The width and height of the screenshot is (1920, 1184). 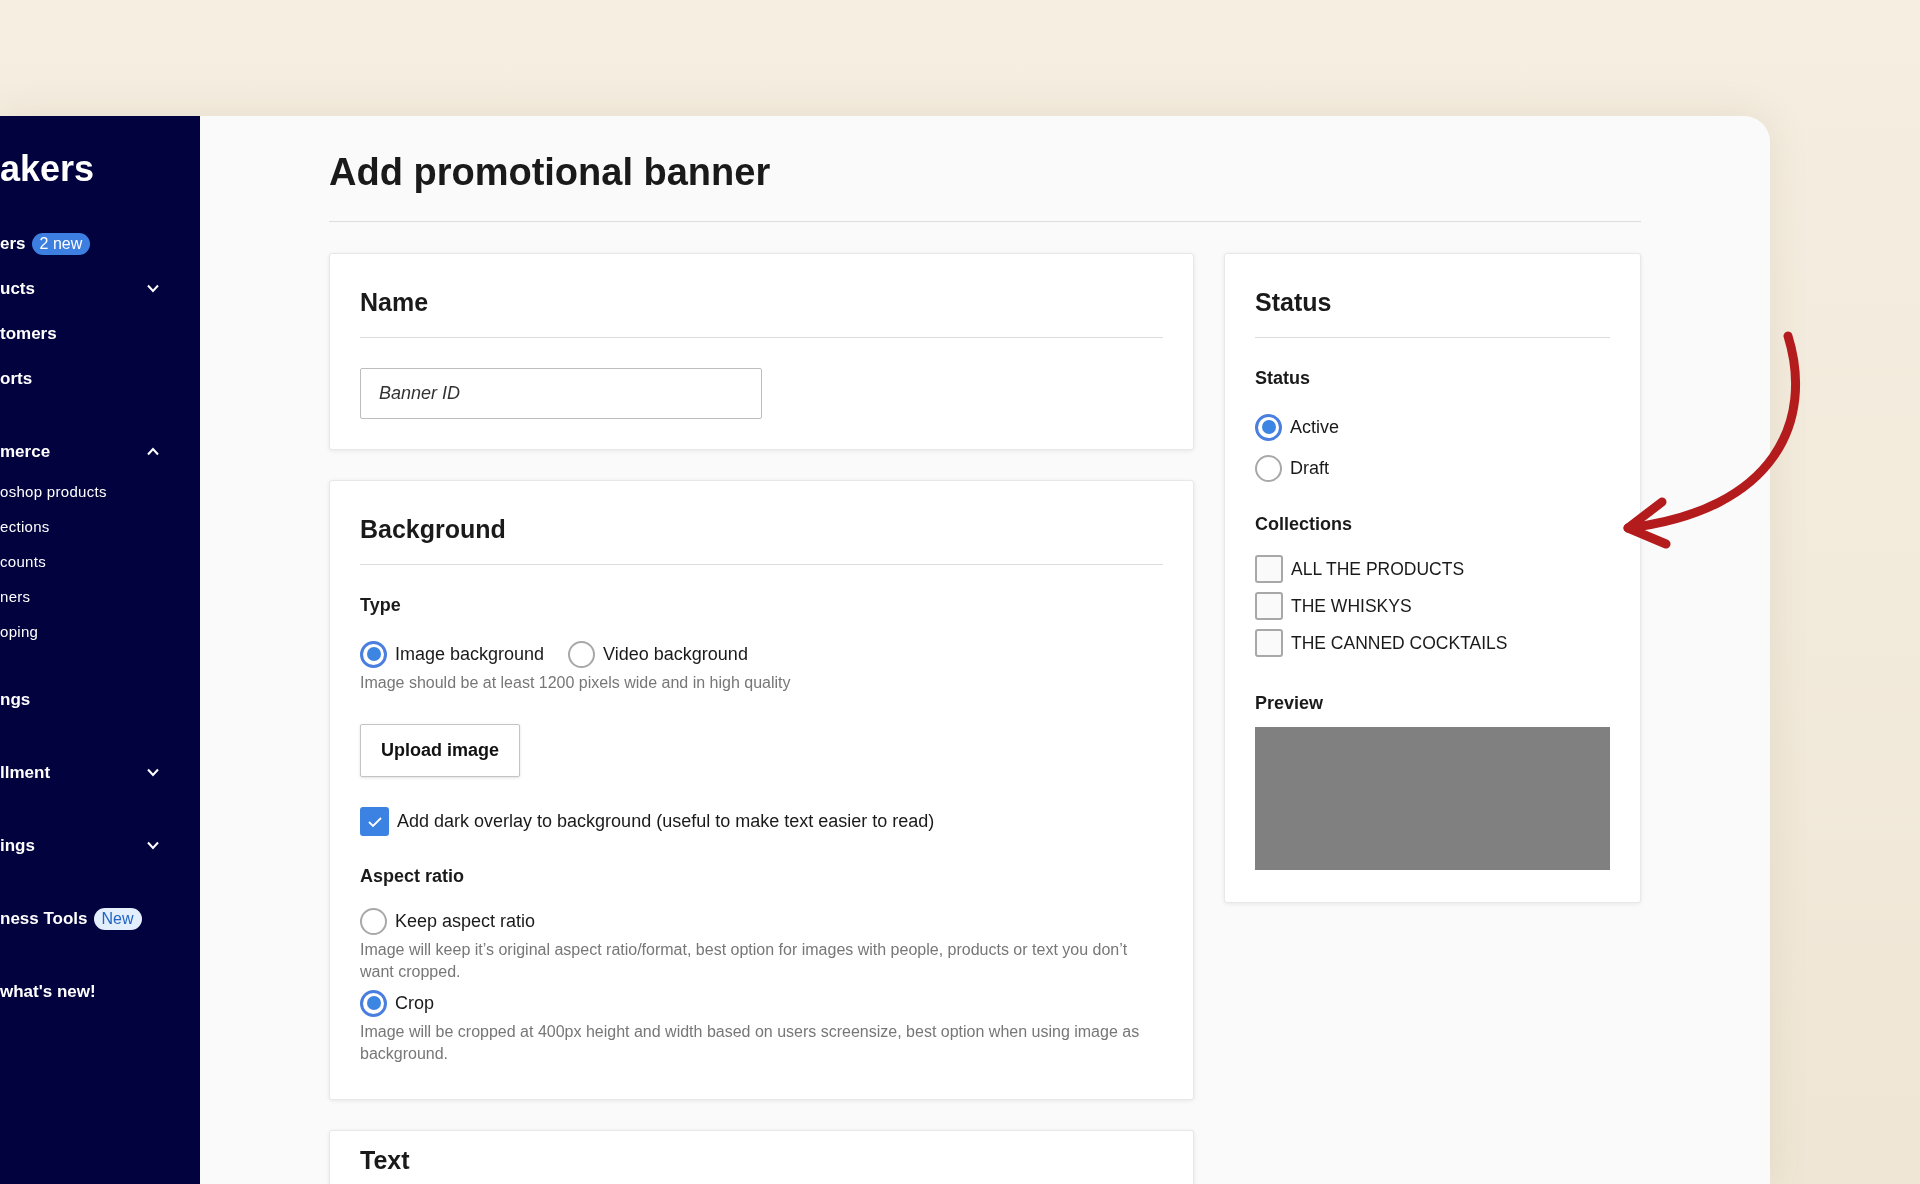 What do you see at coordinates (1283, 378) in the screenshot?
I see `field-label: Status` at bounding box center [1283, 378].